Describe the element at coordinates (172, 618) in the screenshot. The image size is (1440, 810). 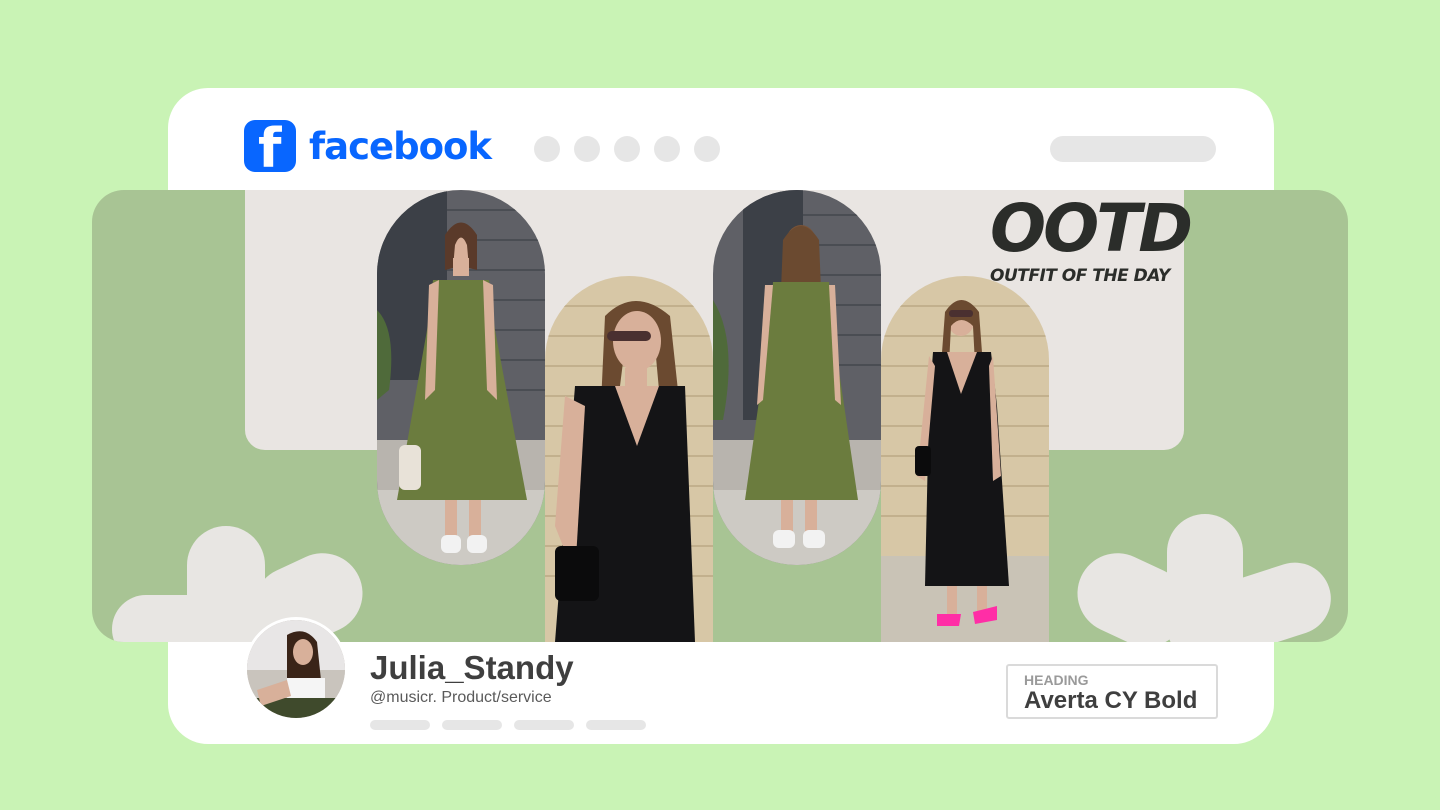
I see `flower-petal-decoration` at that location.